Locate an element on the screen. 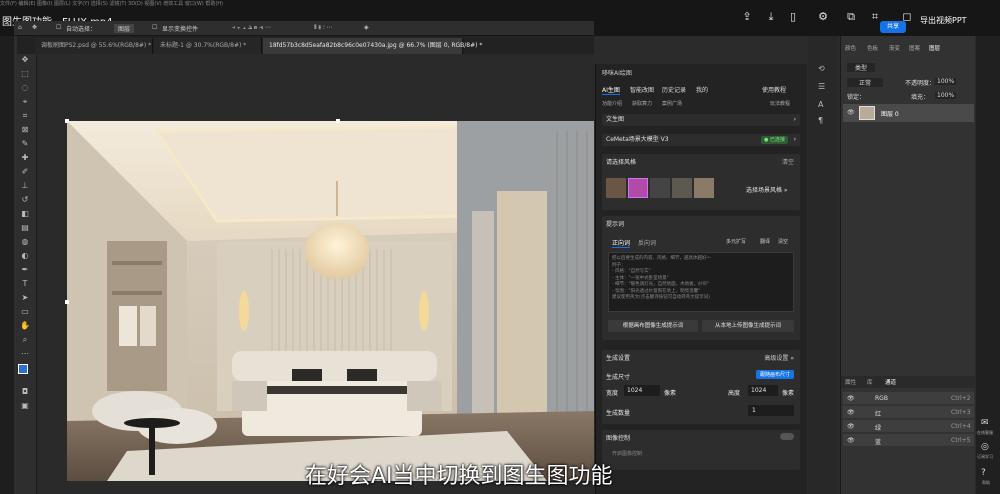 The height and width of the screenshot is (494, 1000). tab-negative-prompt: 反向词 is located at coordinates (647, 242).